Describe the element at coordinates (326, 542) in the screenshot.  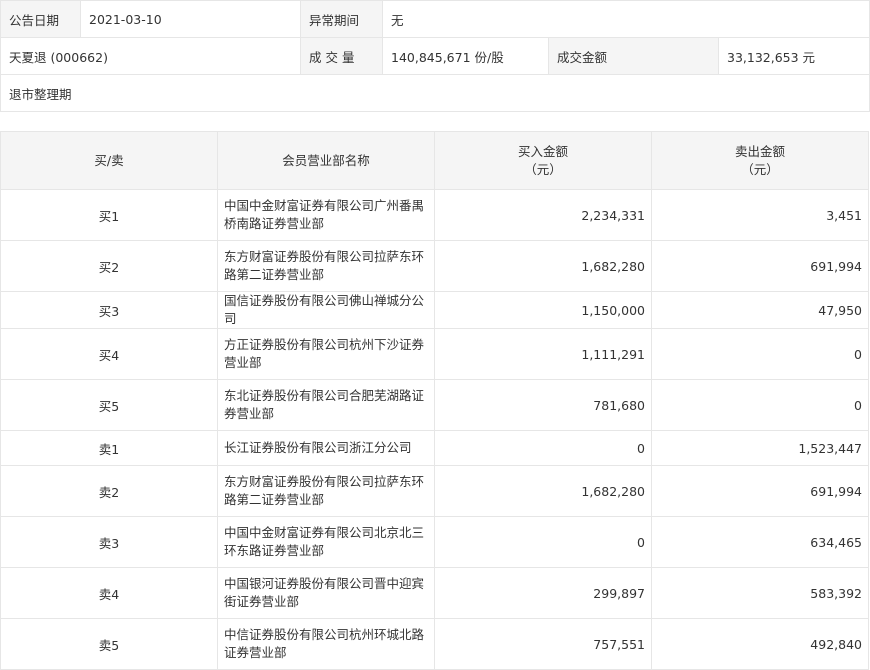
I see `row-branch-name: 中国中金财富证券有限公司北京北三环东路证券营业部` at that location.